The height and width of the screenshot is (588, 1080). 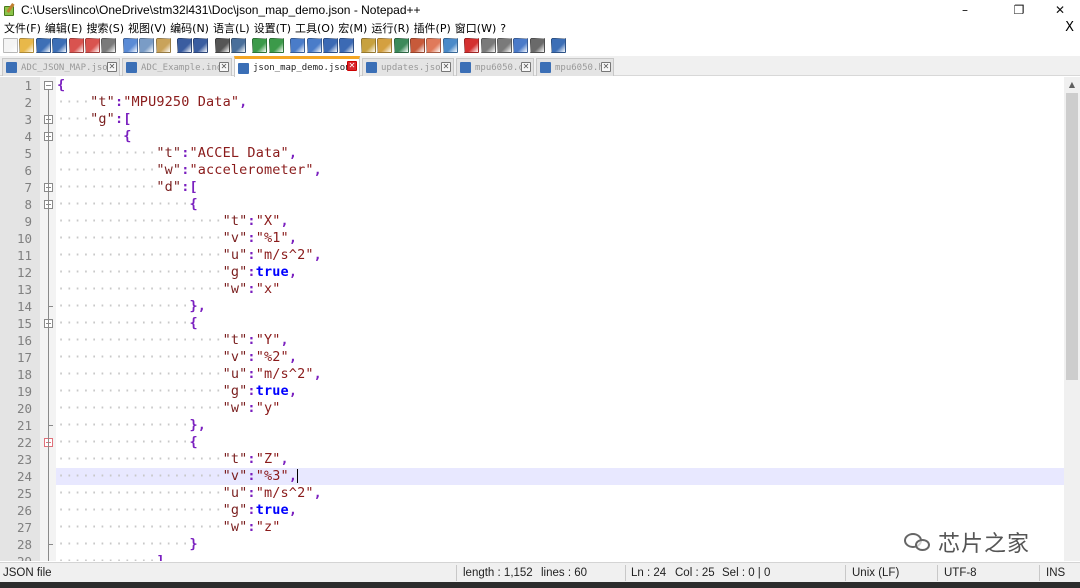 I want to click on menu-item-3: 视图(V), so click(x=148, y=28).